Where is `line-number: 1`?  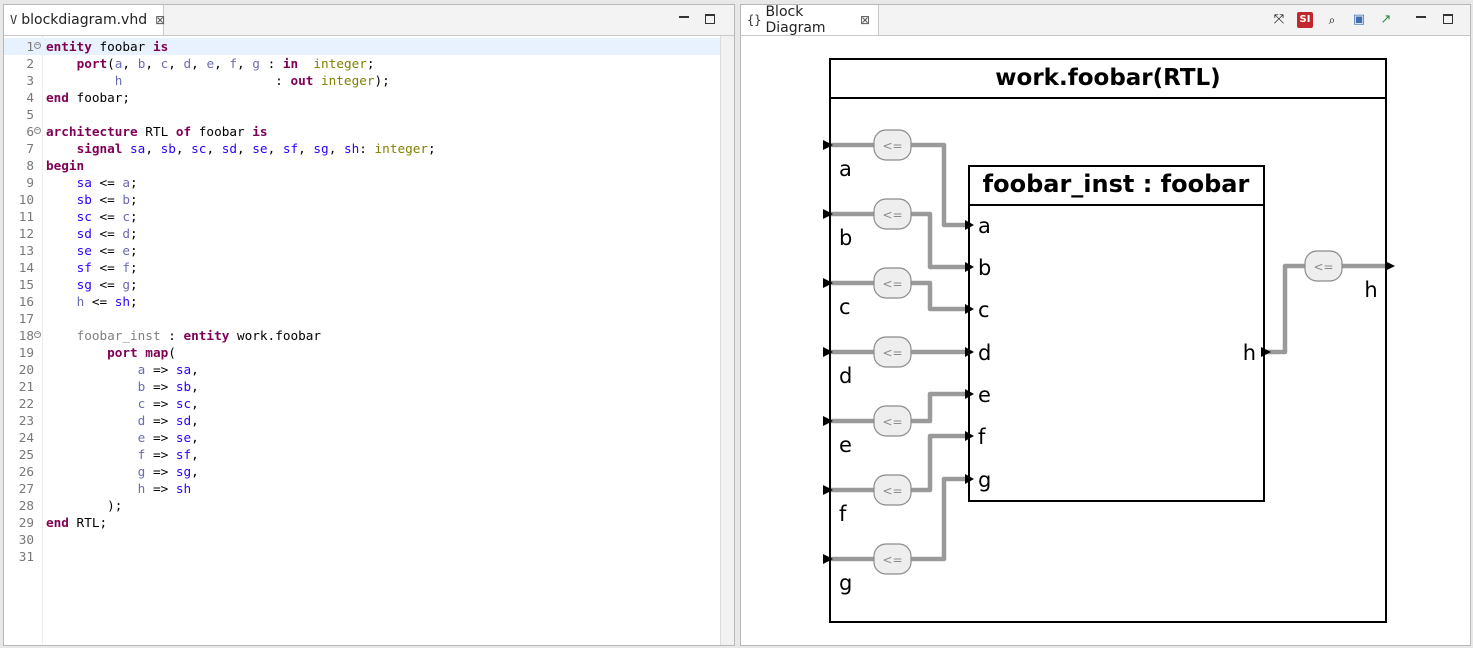
line-number: 1 is located at coordinates (30, 46).